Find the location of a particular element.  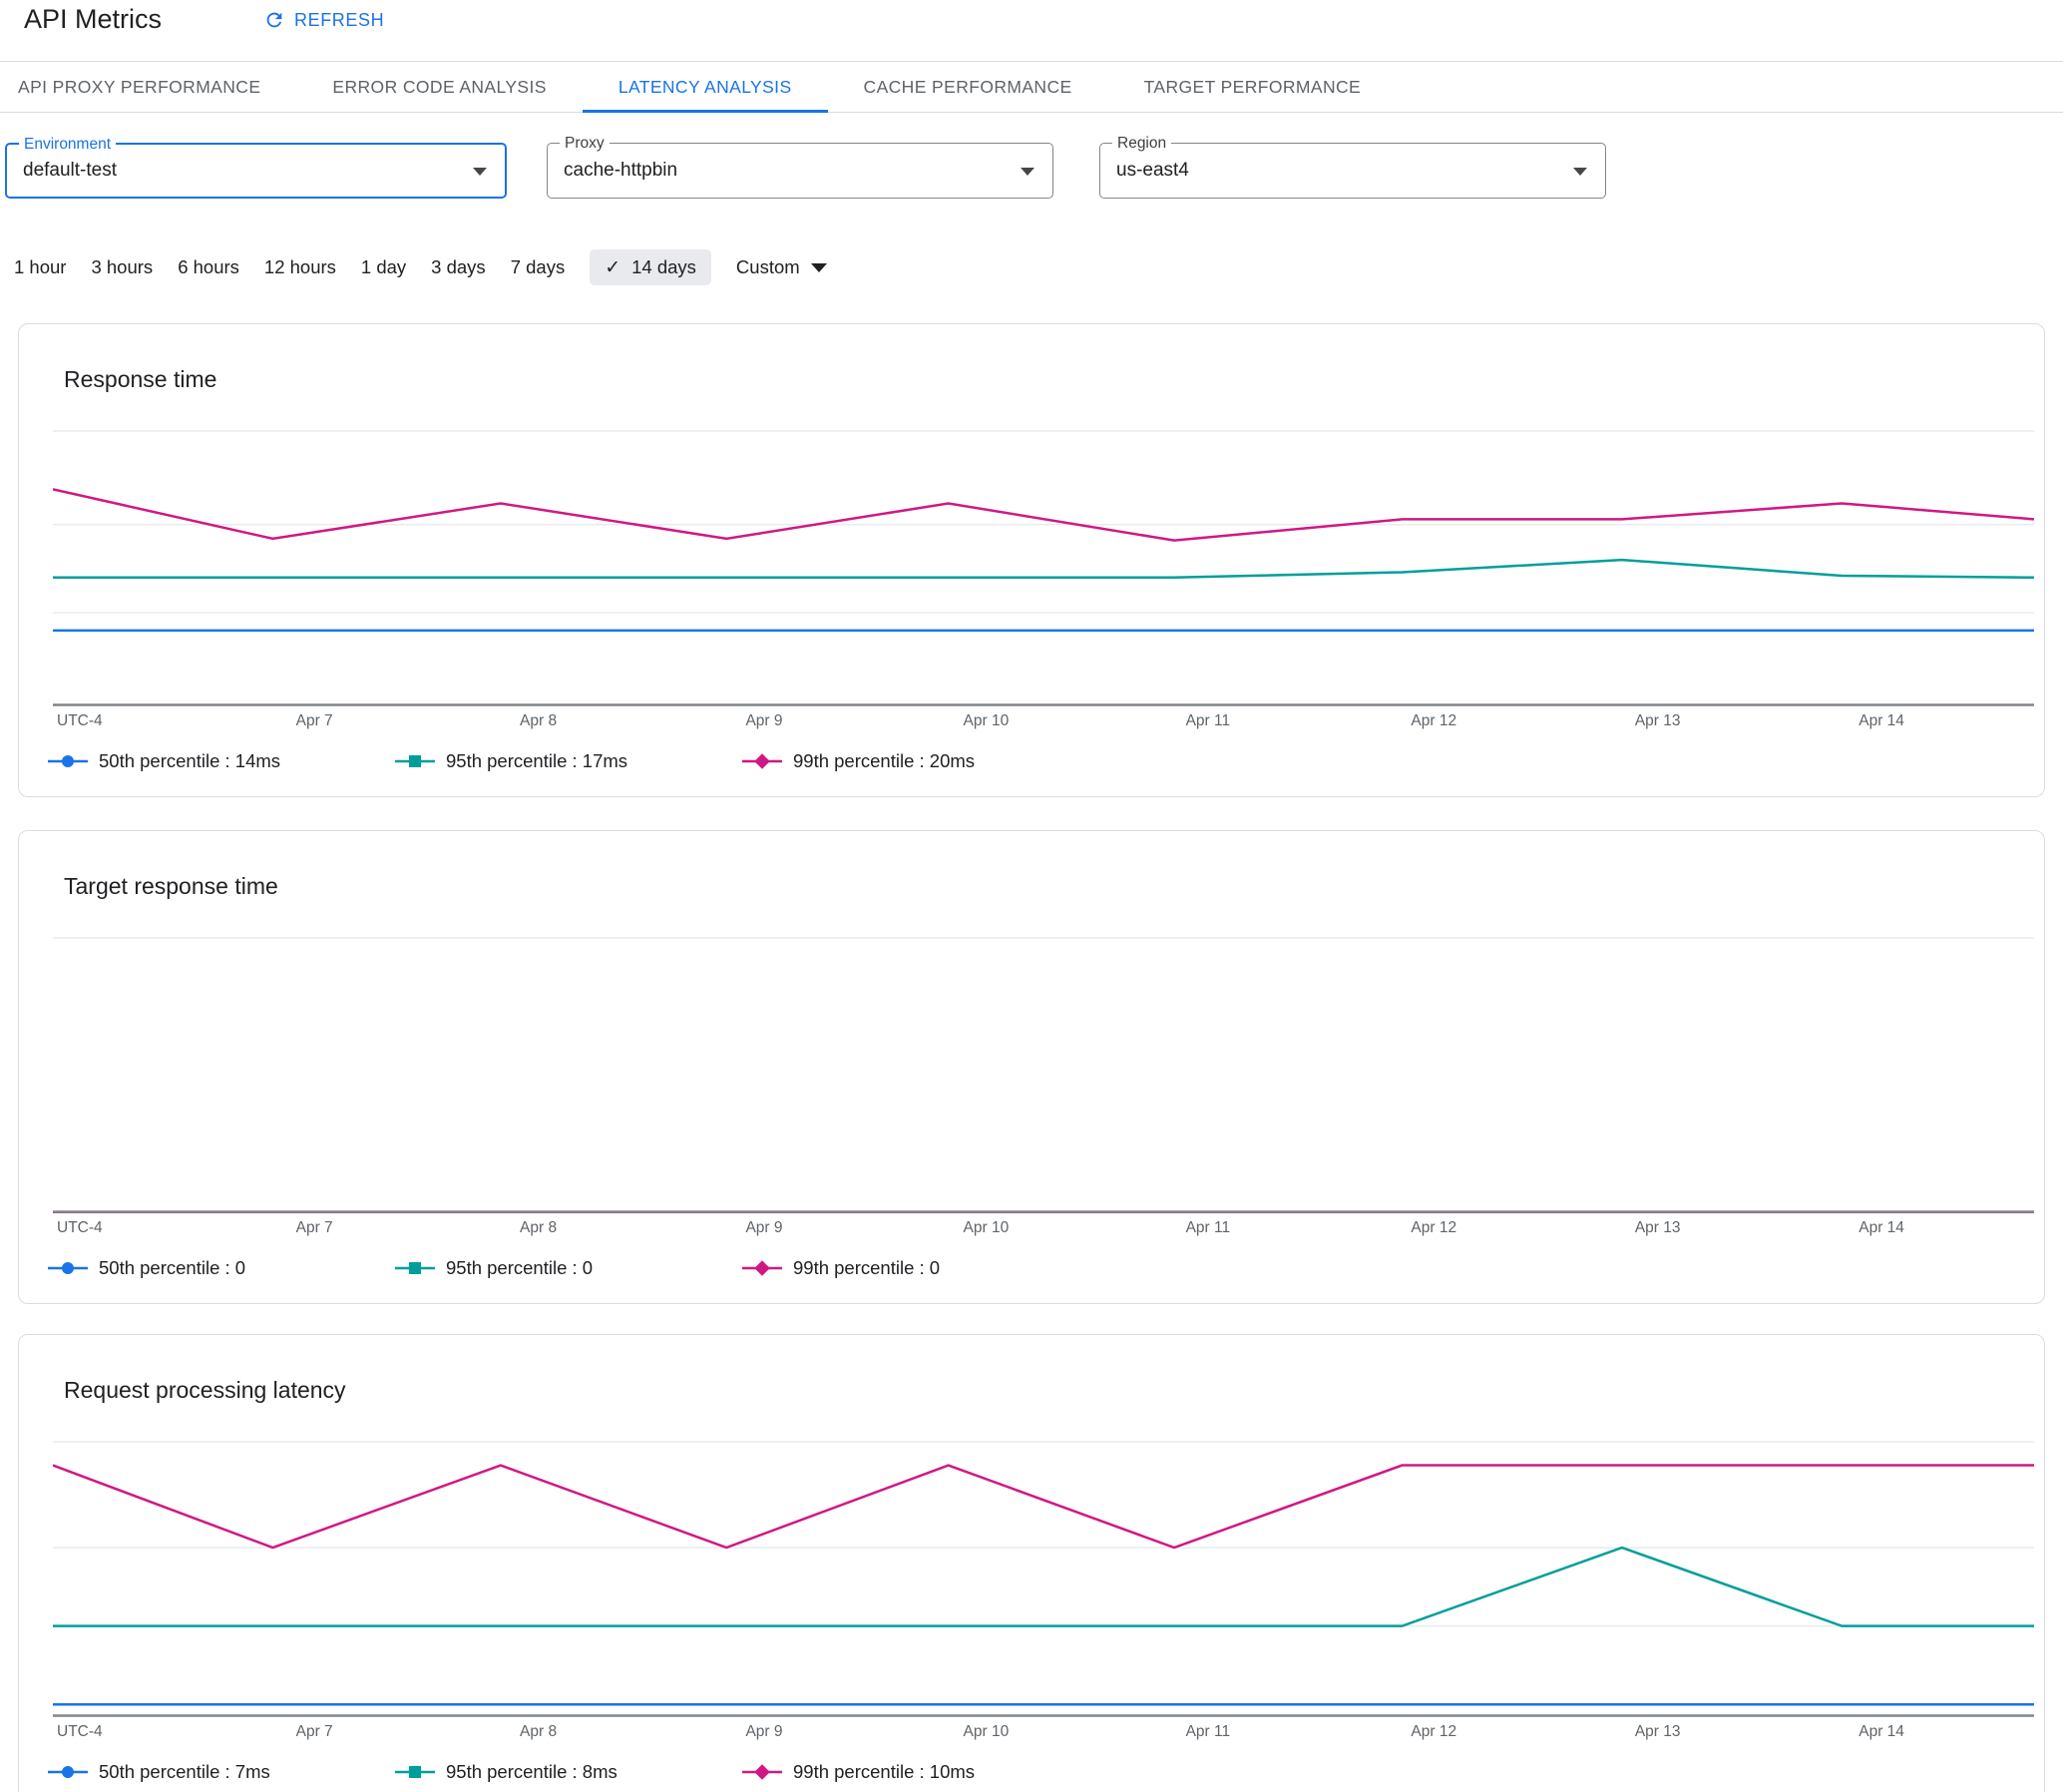

time-range-label: 7 days is located at coordinates (538, 266).